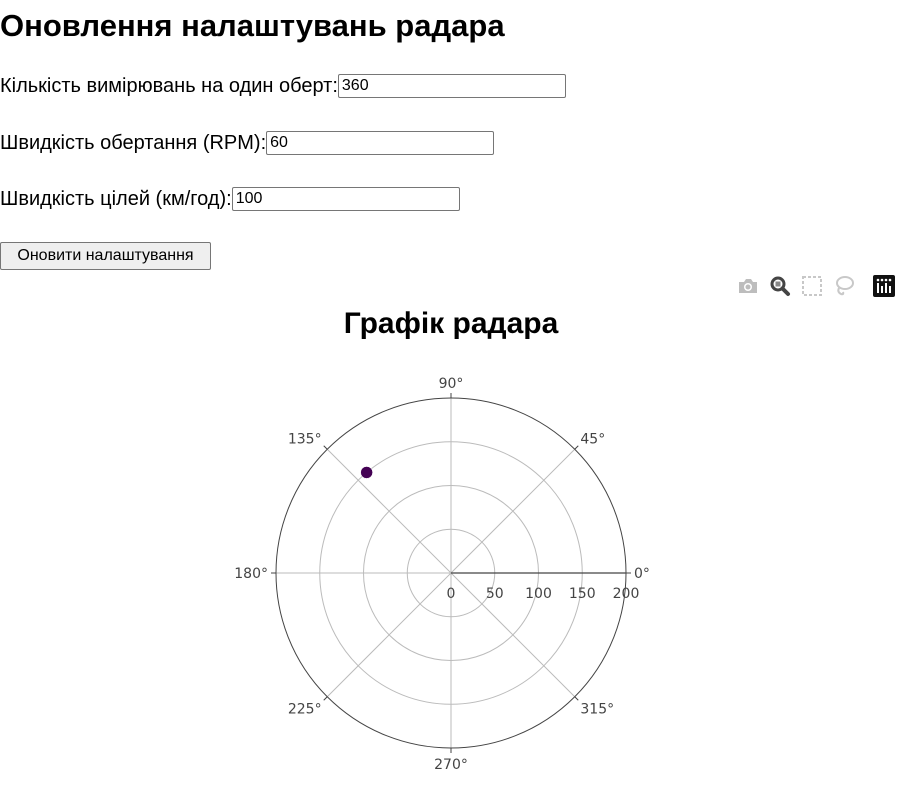 The height and width of the screenshot is (795, 922). Describe the element at coordinates (451, 594) in the screenshot. I see `radial-tick-label: 0` at that location.